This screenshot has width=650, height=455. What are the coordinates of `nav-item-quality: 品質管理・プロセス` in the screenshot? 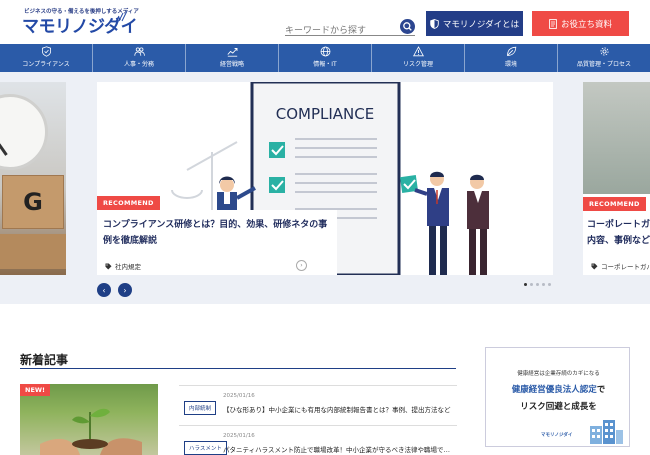 It's located at (604, 58).